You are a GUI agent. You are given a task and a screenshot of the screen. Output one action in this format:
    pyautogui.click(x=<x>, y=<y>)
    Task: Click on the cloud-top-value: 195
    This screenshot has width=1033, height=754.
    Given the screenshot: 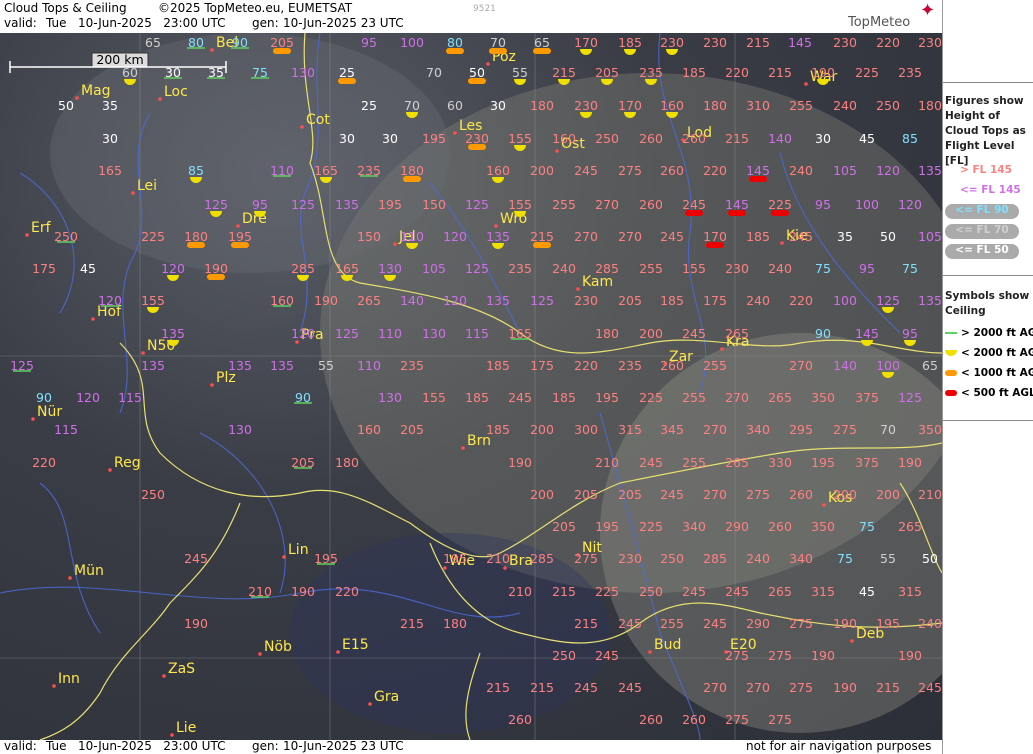 What is the action you would take?
    pyautogui.click(x=455, y=558)
    